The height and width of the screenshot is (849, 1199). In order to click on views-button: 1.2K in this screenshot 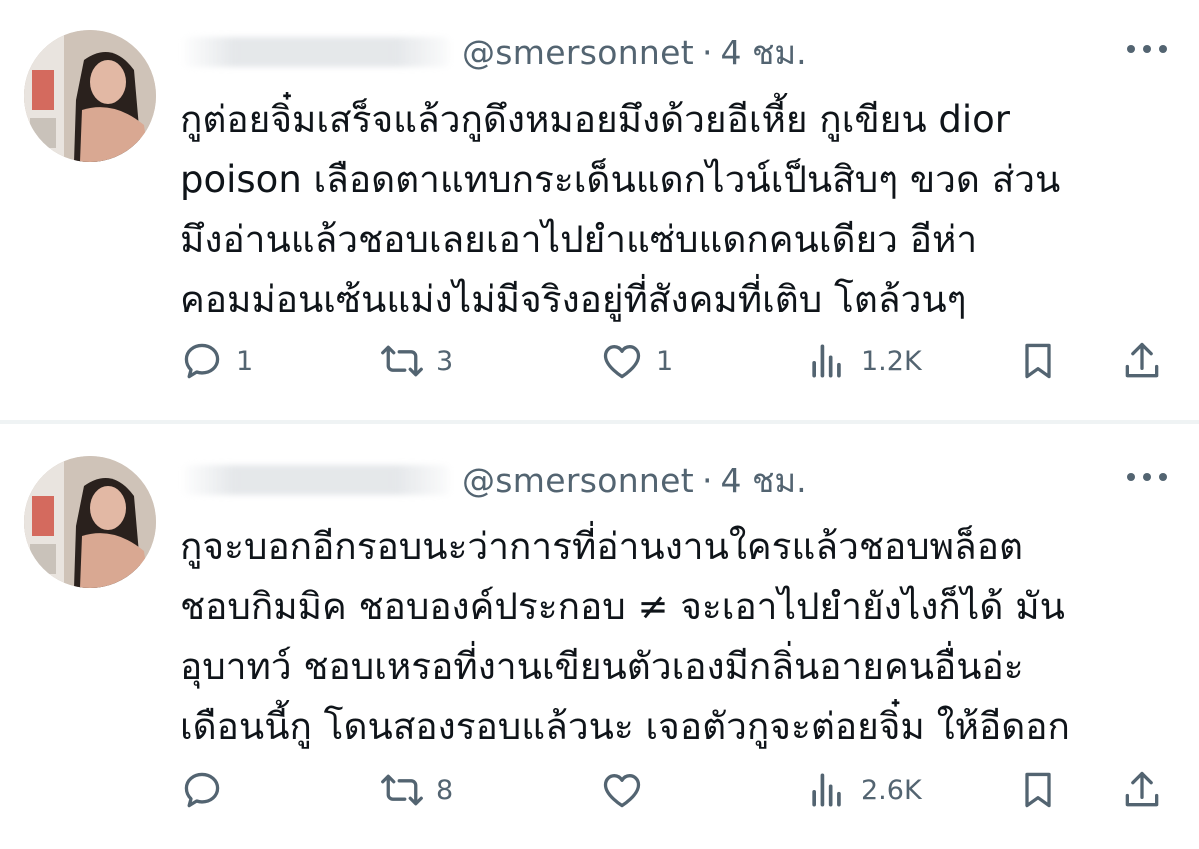, I will do `click(863, 361)`.